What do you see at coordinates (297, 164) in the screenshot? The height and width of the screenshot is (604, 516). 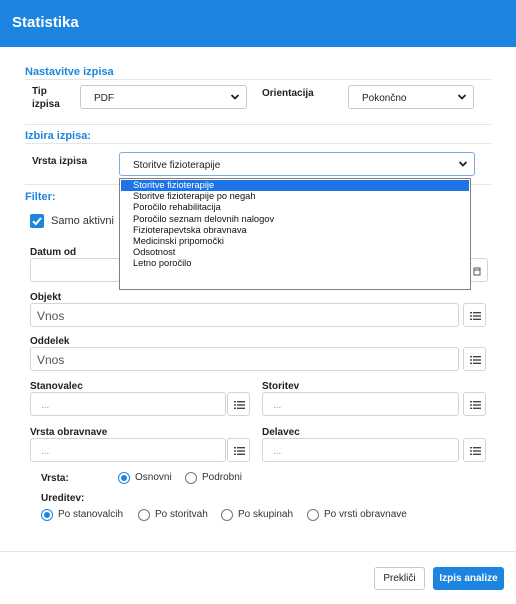 I see `report-kind-select: Storitve fizioterapije` at bounding box center [297, 164].